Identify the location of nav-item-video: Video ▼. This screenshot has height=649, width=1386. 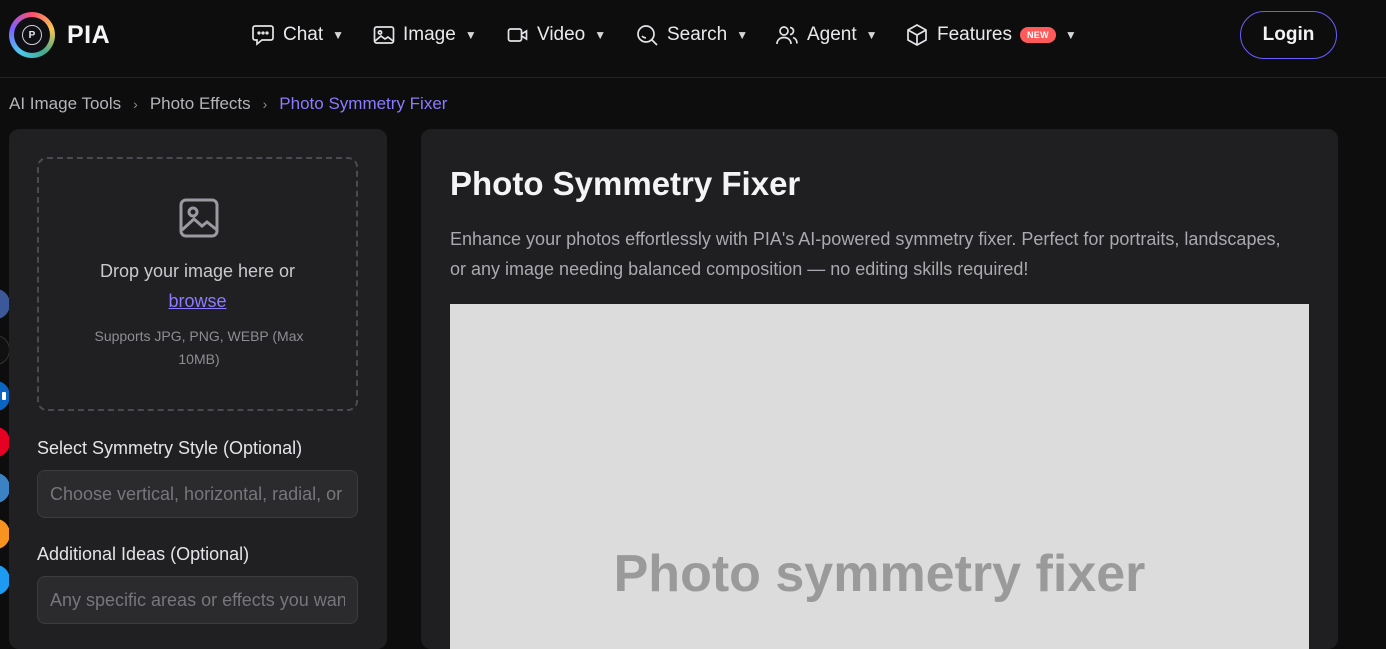
(556, 35).